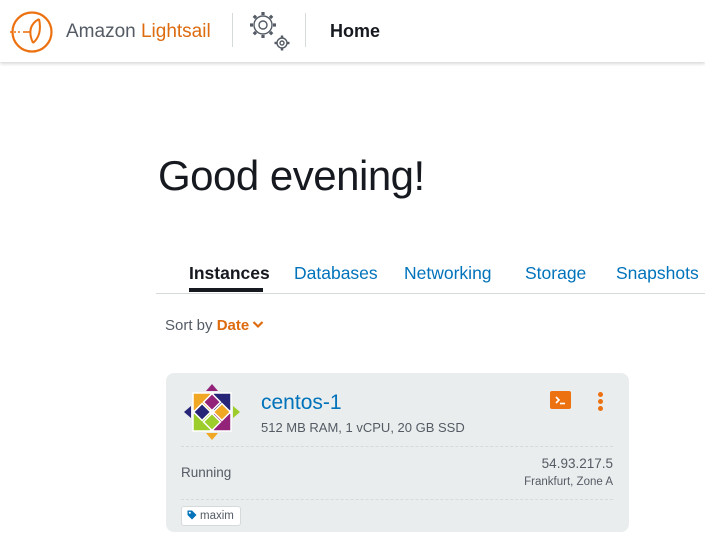 The image size is (705, 541). I want to click on instance-status: Running, so click(206, 472).